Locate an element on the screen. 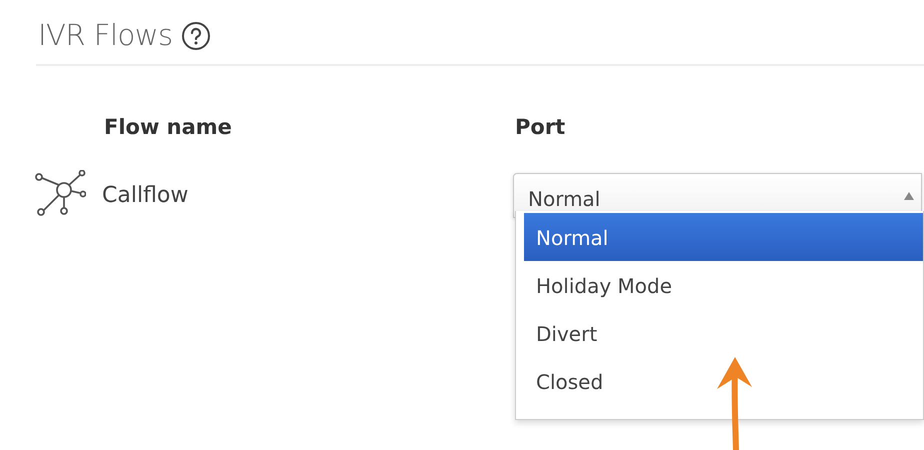  caret-icon is located at coordinates (909, 195).